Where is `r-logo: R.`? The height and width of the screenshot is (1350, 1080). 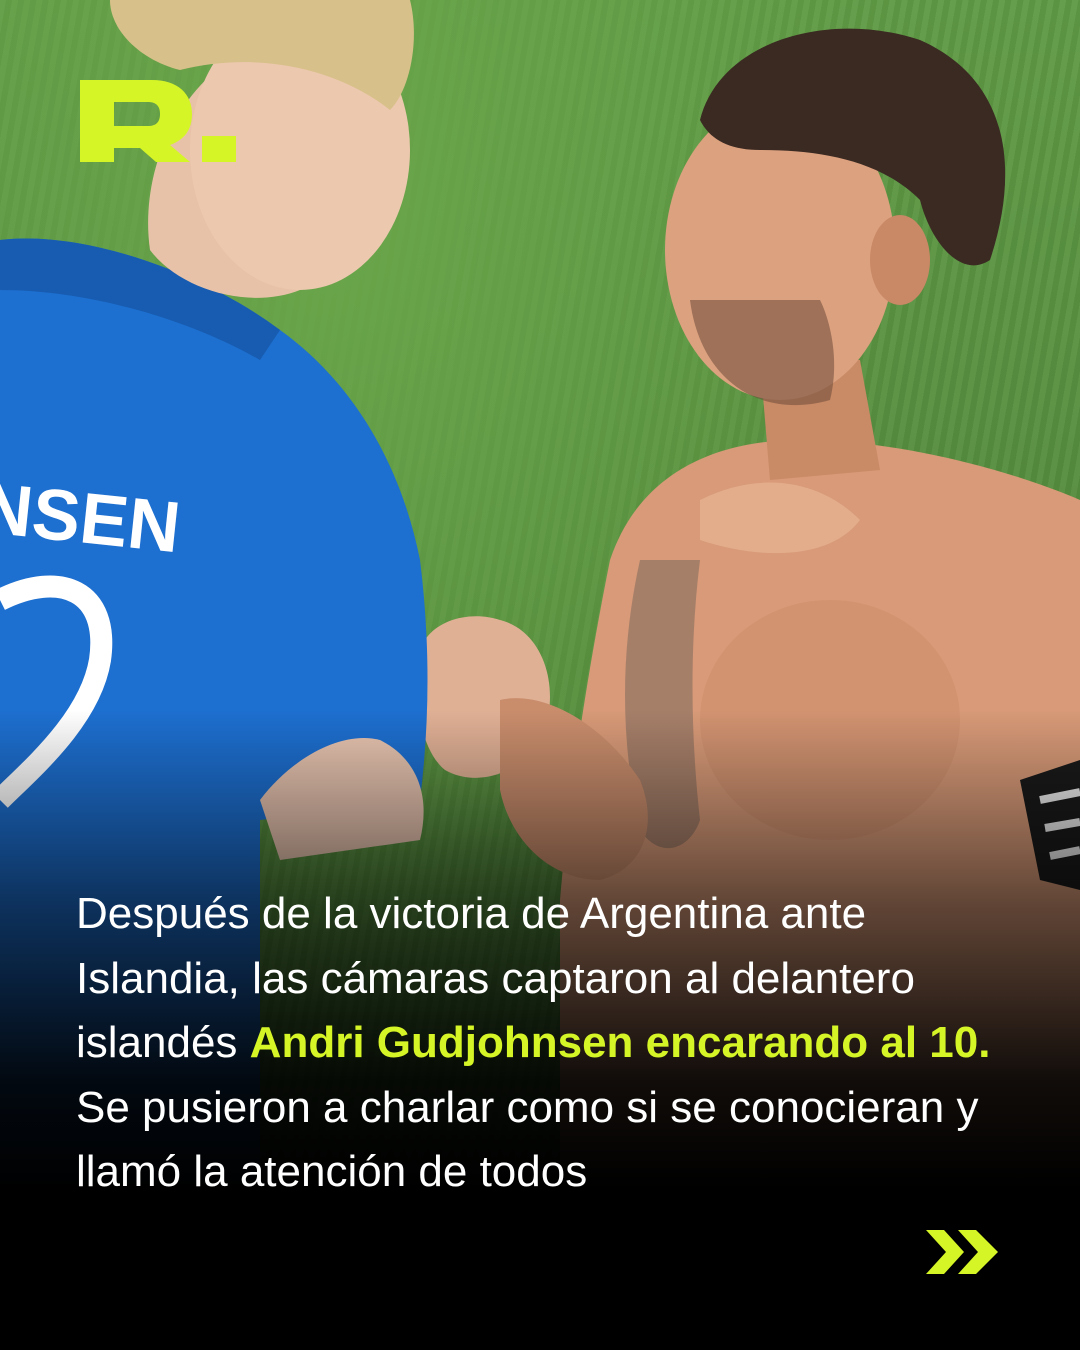
r-logo: R. is located at coordinates (158, 121).